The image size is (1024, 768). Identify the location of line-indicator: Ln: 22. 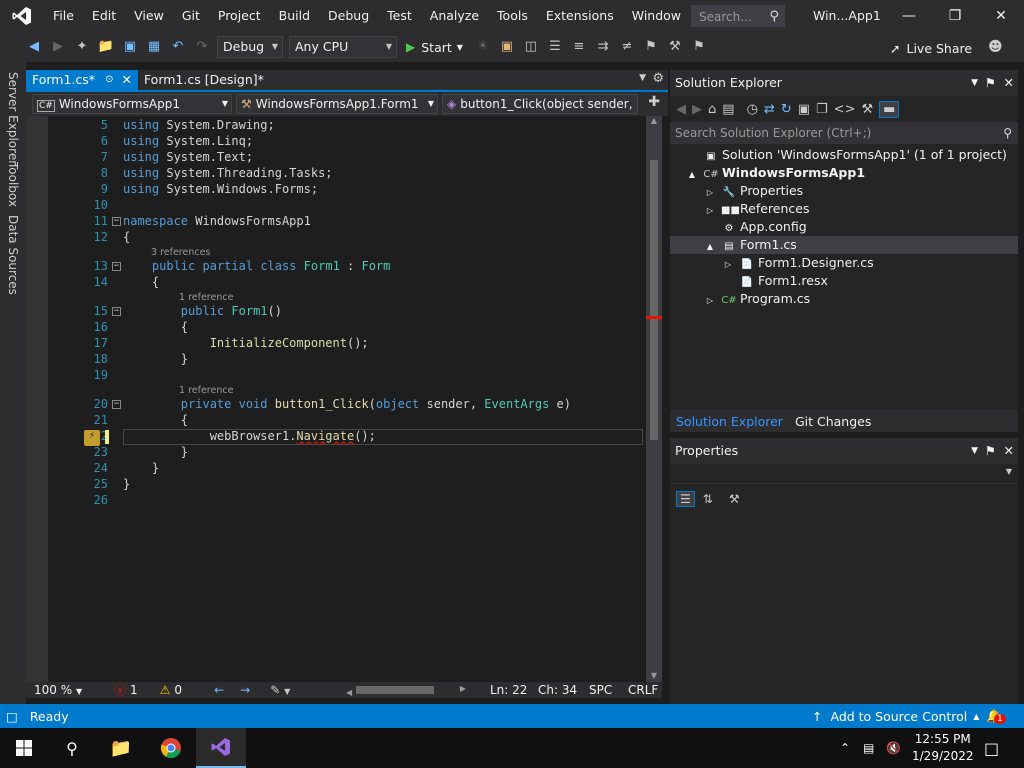
(508, 690).